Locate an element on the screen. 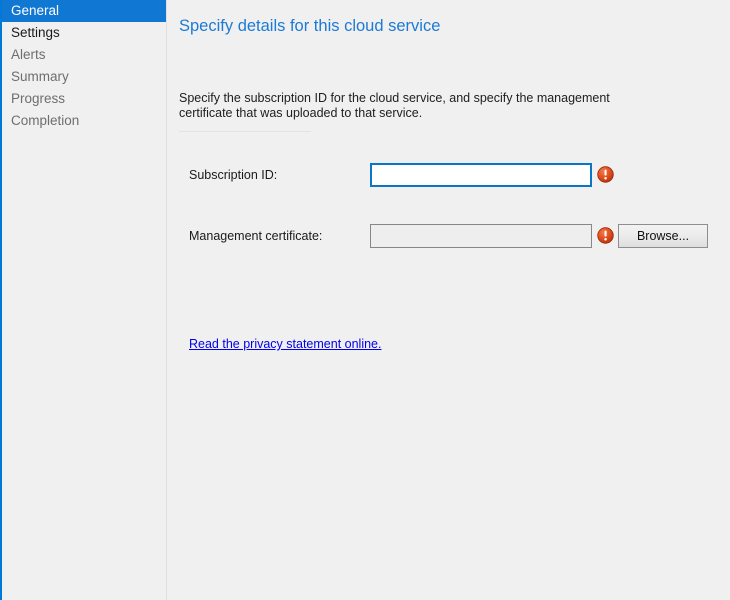 This screenshot has height=600, width=730. management-certificate-error-icon is located at coordinates (605, 235).